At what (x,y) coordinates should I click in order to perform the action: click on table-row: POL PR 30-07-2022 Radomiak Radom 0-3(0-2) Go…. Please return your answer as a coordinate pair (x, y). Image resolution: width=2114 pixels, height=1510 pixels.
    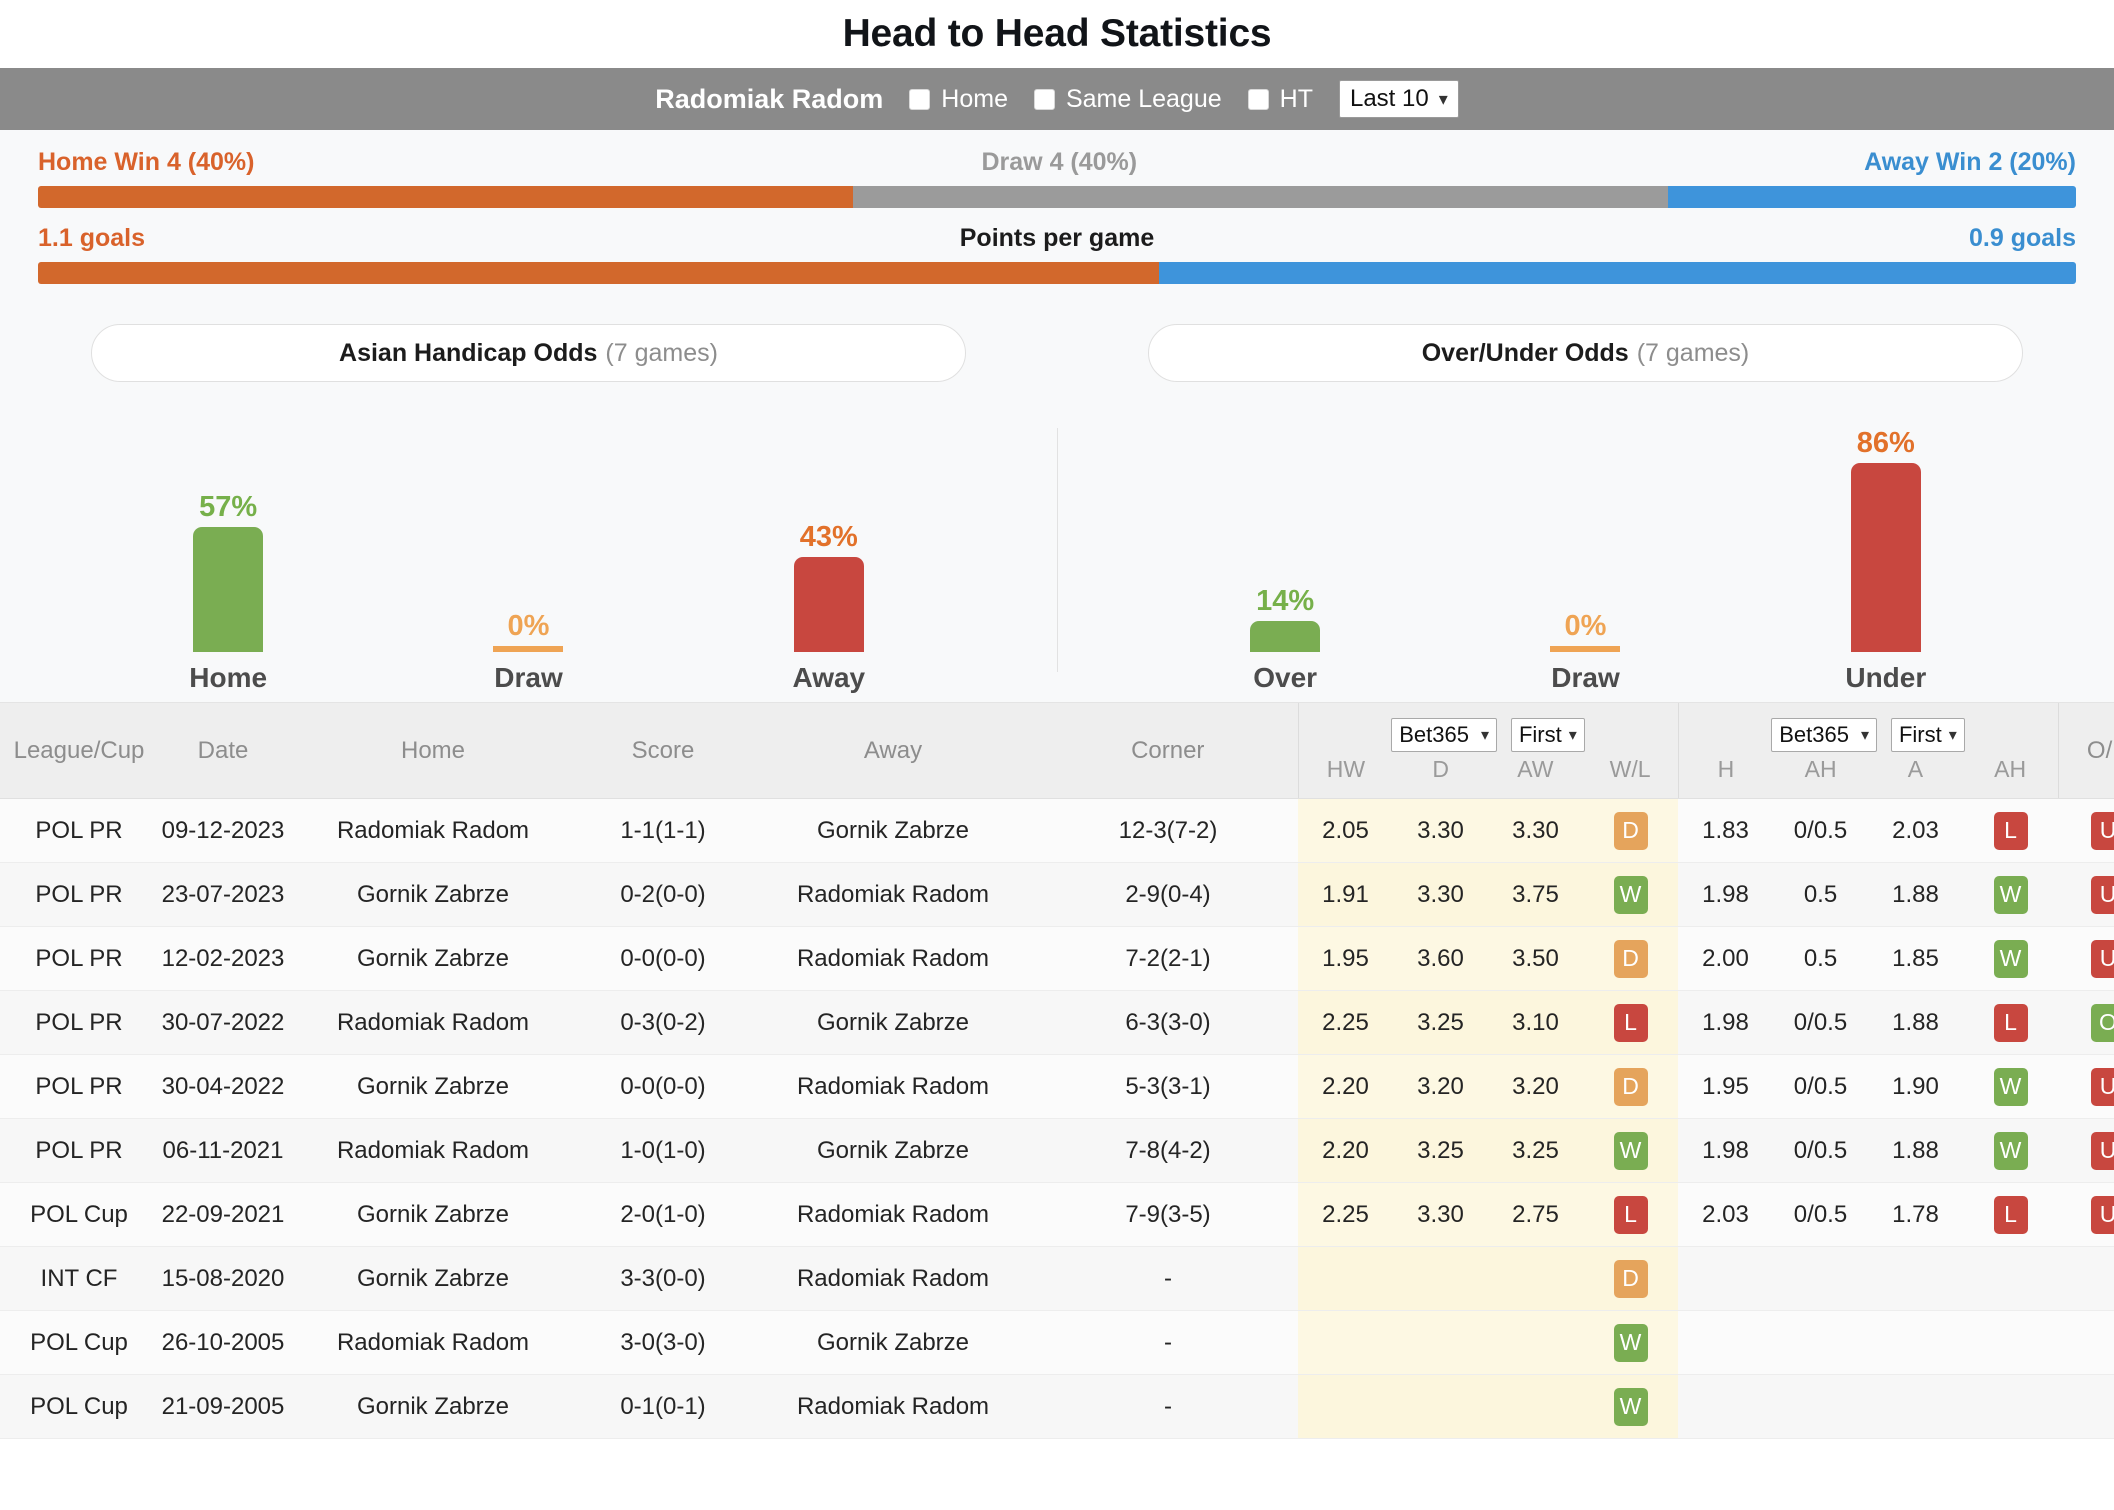
    Looking at the image, I should click on (1057, 1022).